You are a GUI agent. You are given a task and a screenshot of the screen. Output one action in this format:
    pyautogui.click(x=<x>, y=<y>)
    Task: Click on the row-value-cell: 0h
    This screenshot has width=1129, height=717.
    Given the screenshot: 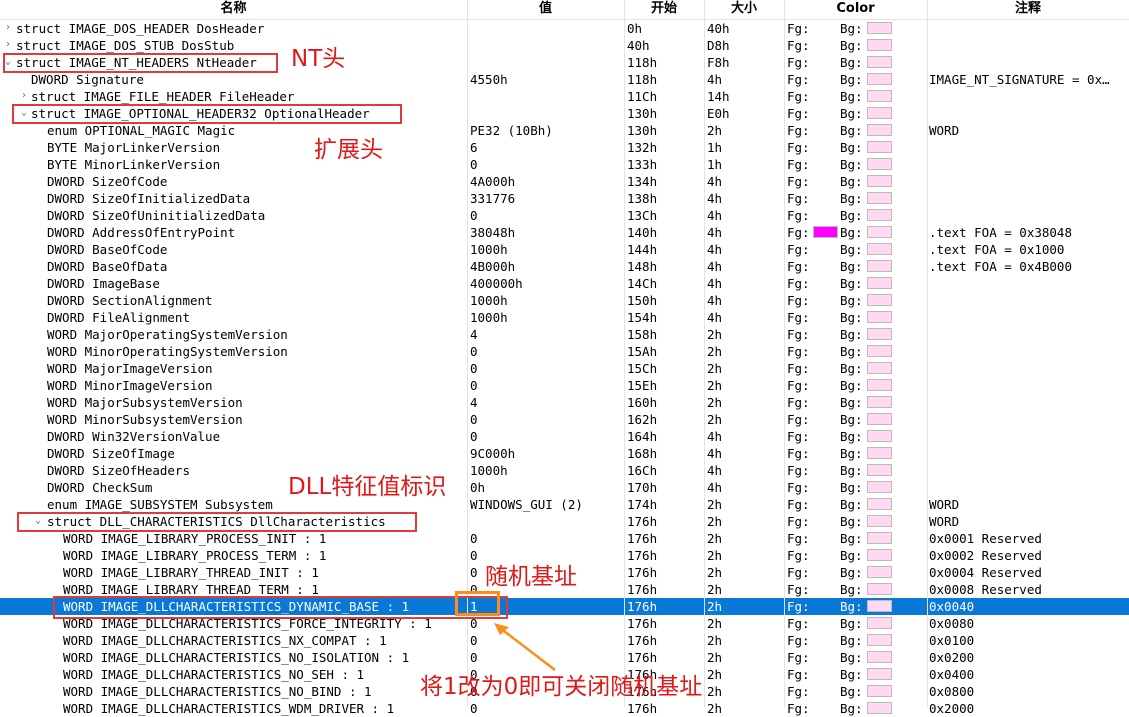 What is the action you would take?
    pyautogui.click(x=545, y=487)
    